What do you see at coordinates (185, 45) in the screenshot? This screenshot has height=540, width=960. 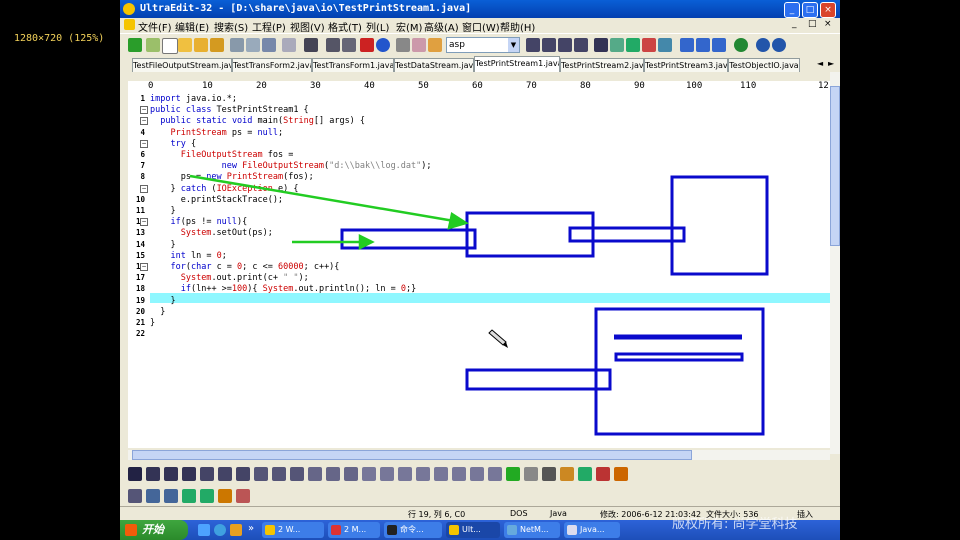 I see `open-folder-icon` at bounding box center [185, 45].